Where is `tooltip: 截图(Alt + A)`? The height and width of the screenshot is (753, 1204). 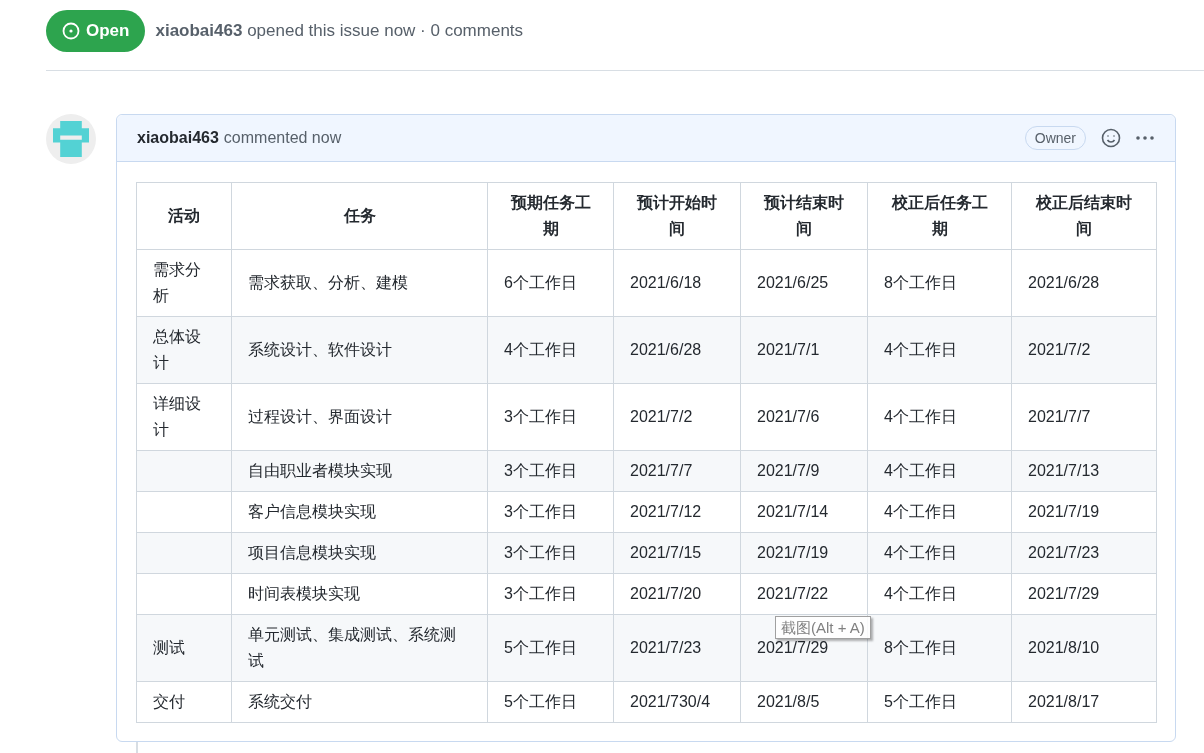 tooltip: 截图(Alt + A) is located at coordinates (823, 627).